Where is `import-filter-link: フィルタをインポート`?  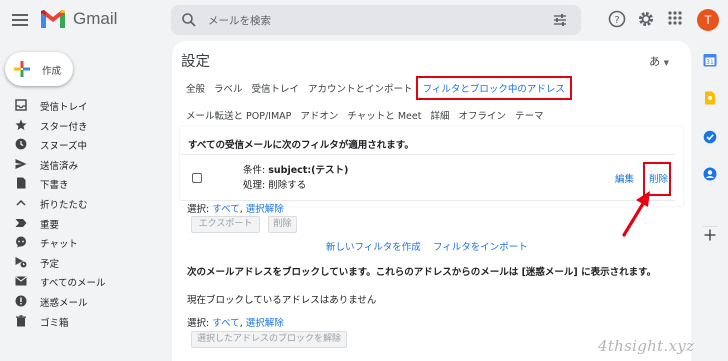 import-filter-link: フィルタをインポート is located at coordinates (480, 246).